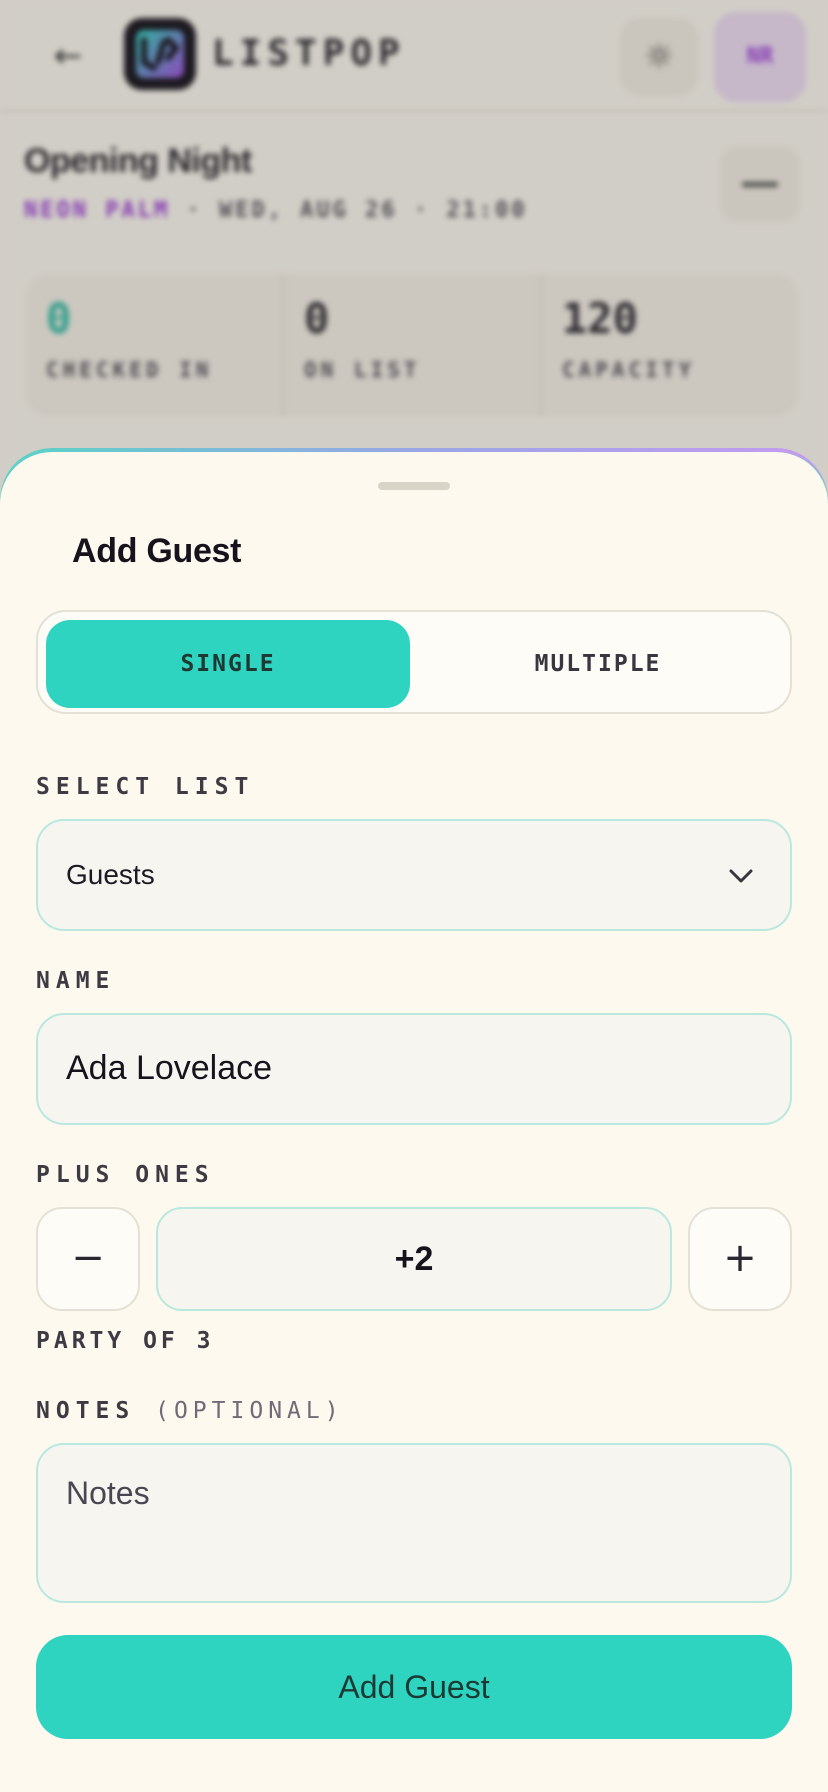  I want to click on decrement-button: −, so click(88, 1259).